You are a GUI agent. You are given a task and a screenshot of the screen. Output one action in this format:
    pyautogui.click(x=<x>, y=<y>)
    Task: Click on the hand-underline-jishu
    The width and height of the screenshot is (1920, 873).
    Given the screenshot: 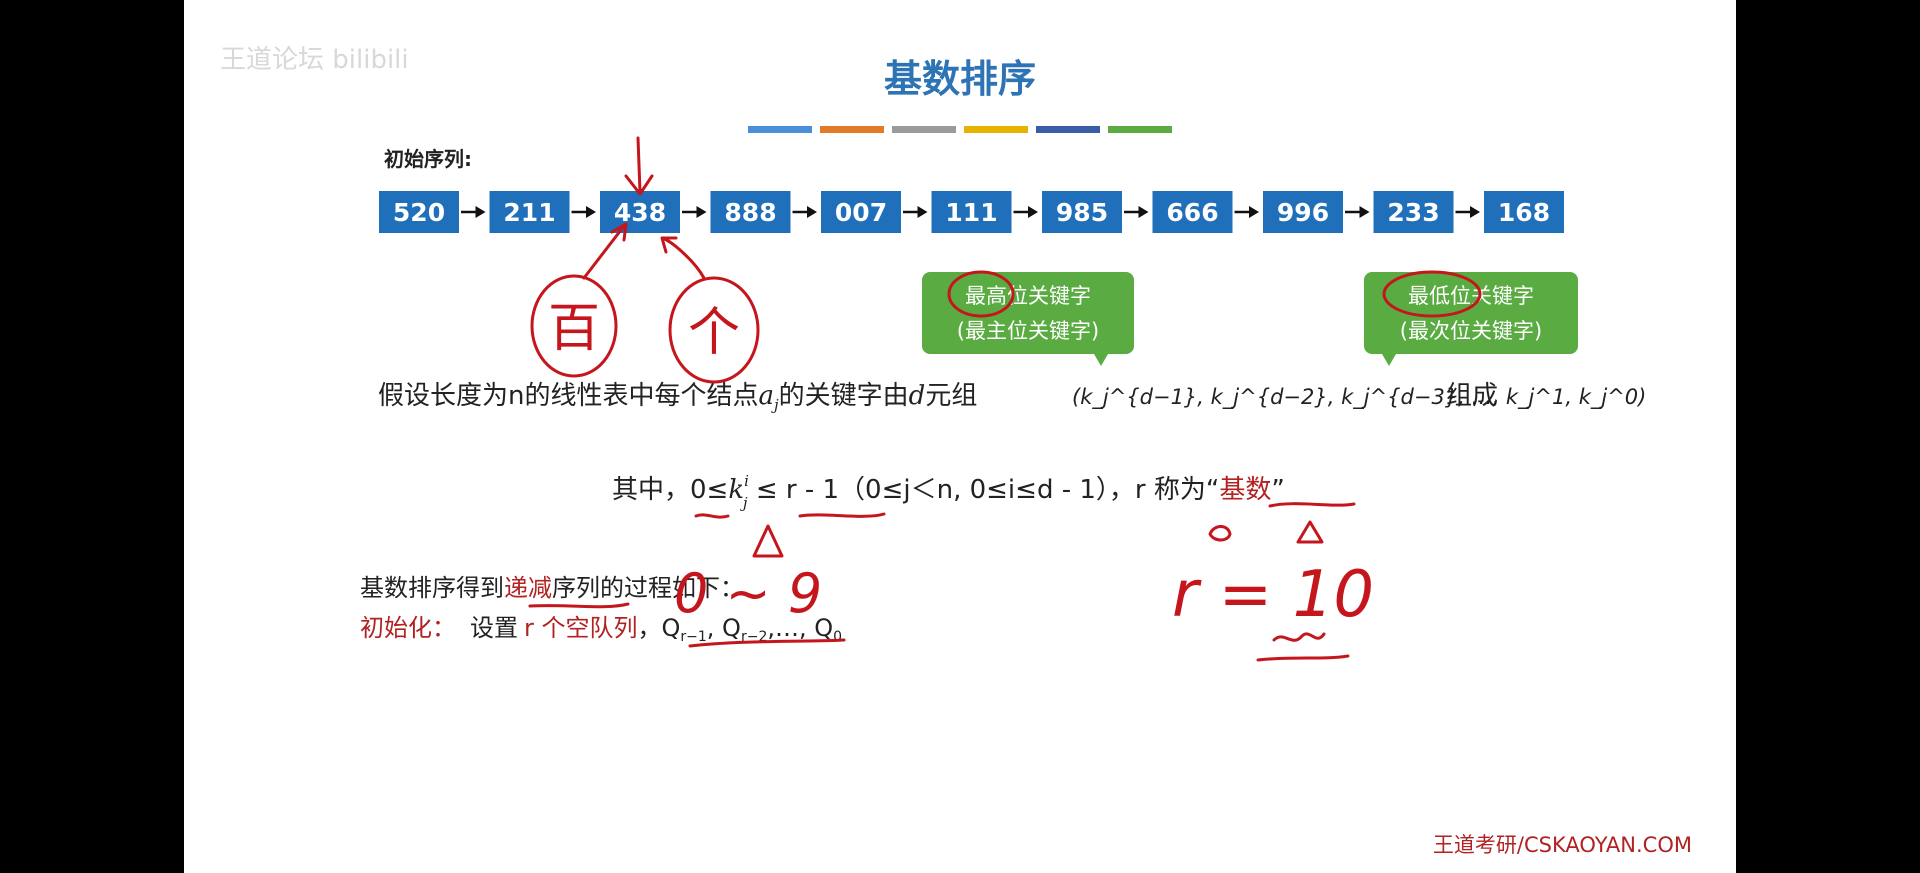 What is the action you would take?
    pyautogui.click(x=1312, y=505)
    